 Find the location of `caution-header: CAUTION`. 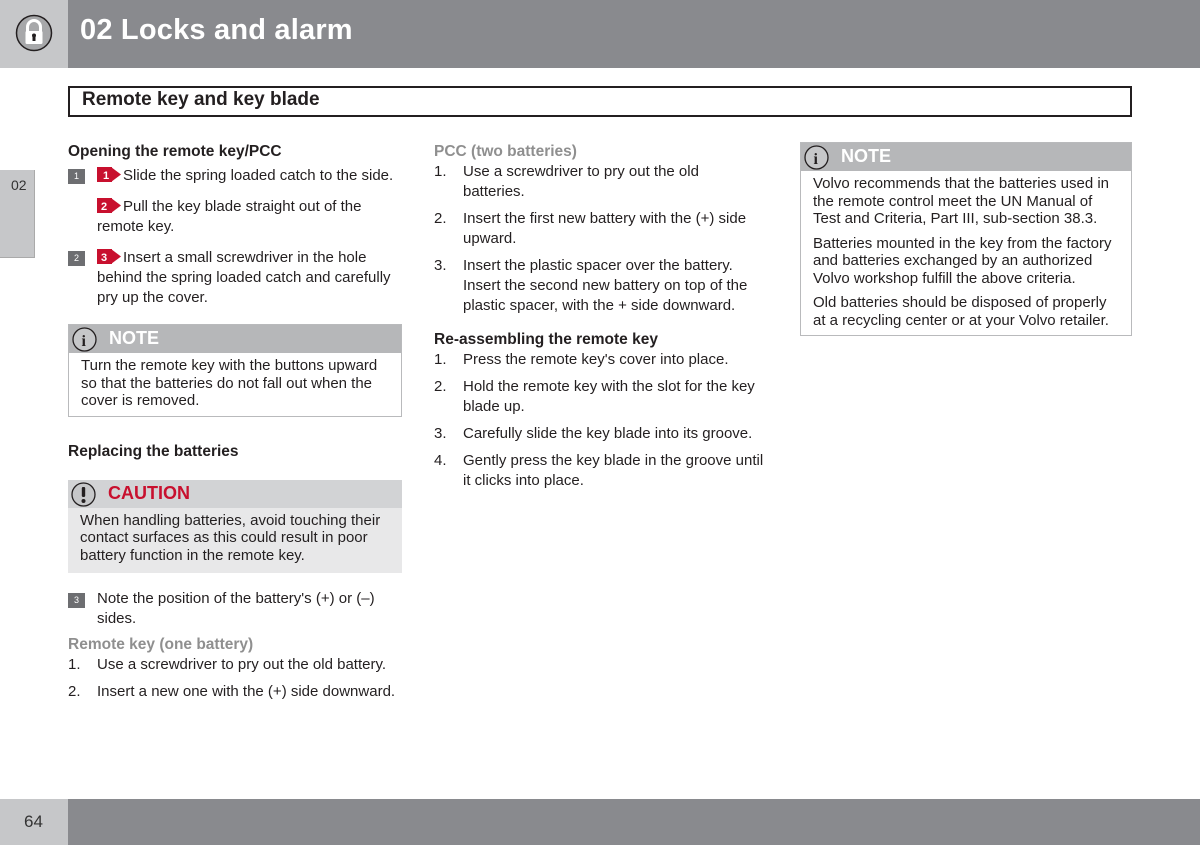

caution-header: CAUTION is located at coordinates (235, 493).